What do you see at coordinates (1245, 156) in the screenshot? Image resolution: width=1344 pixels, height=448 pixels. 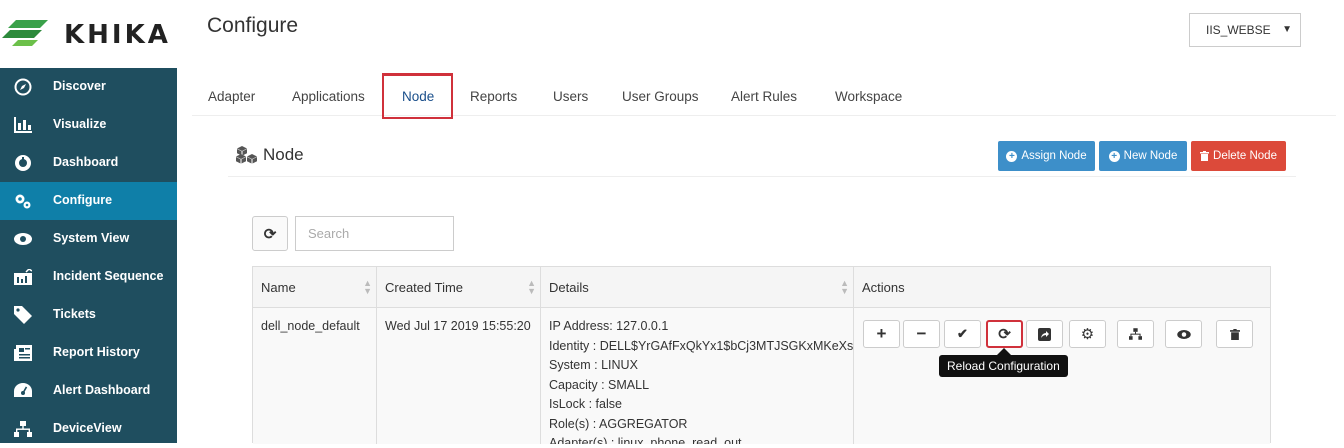 I see `delete-node-label: Delete Node` at bounding box center [1245, 156].